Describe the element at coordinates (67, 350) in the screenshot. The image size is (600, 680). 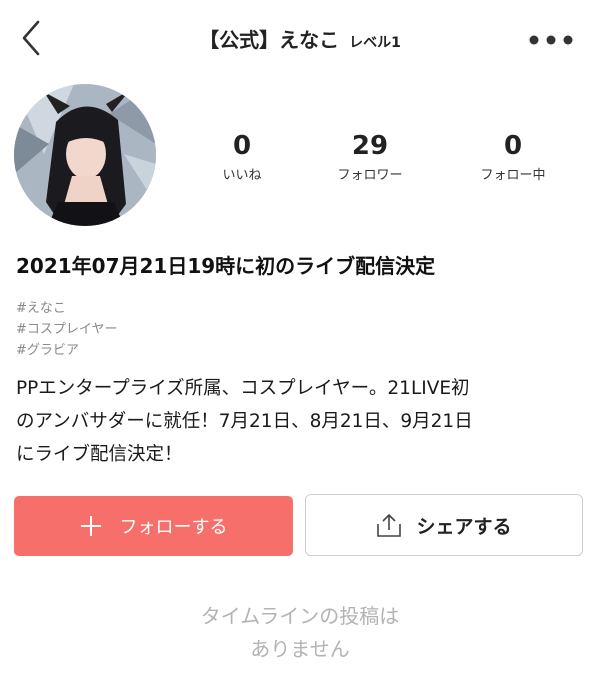
I see `tag-item: #グラビア` at that location.